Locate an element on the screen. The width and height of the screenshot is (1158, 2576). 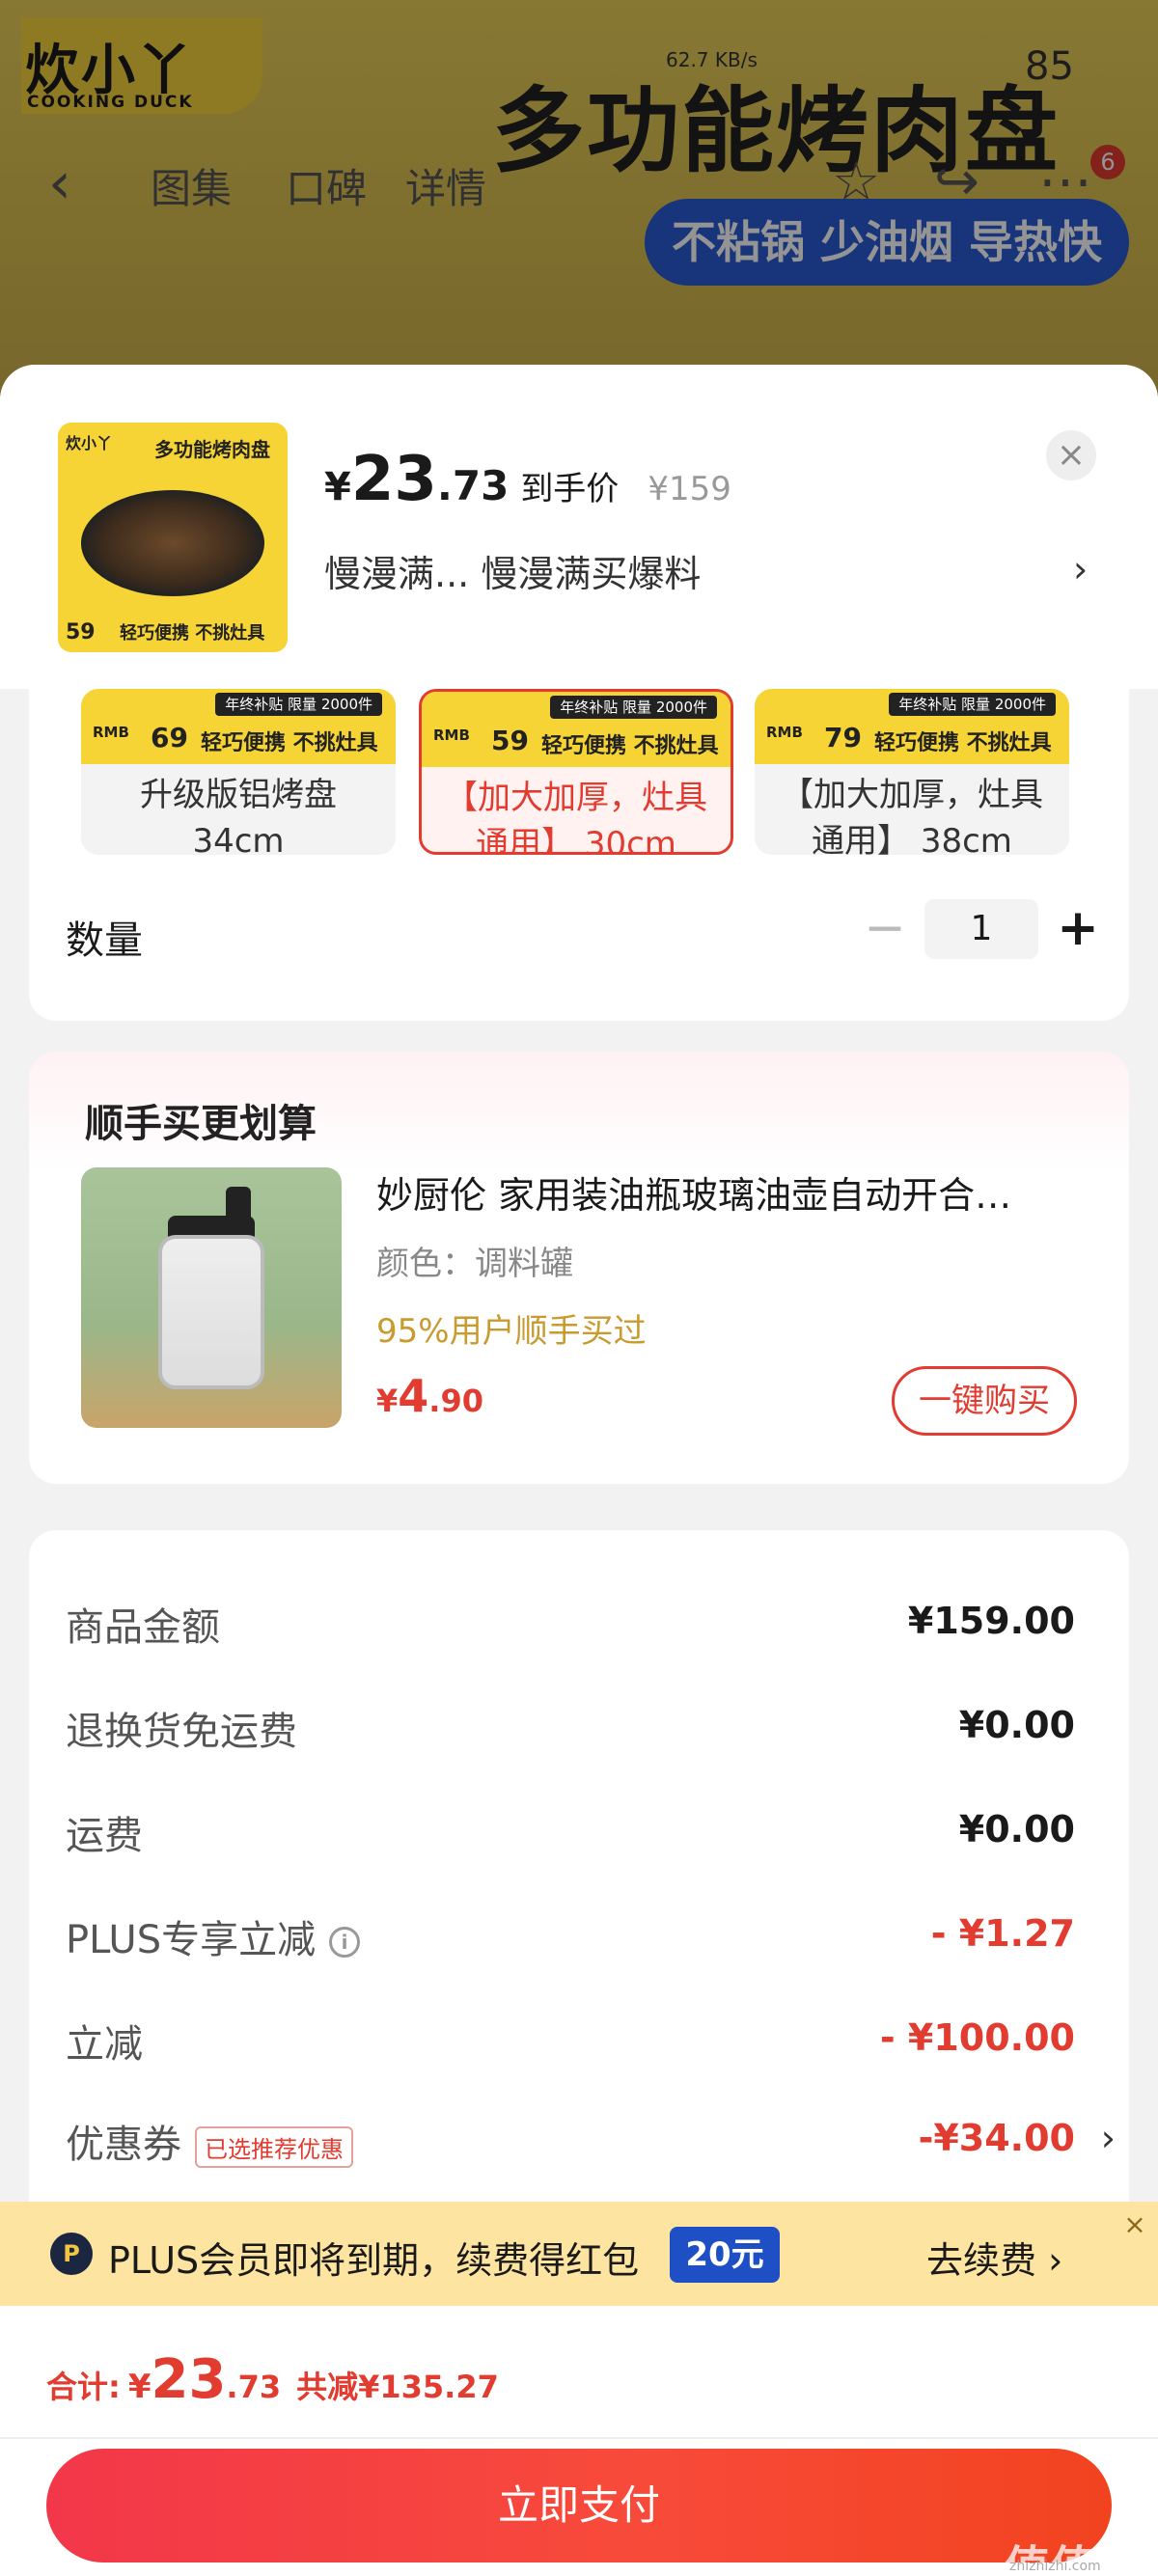
thumbnail-title: 多功能烤肉盘 is located at coordinates (212, 450).